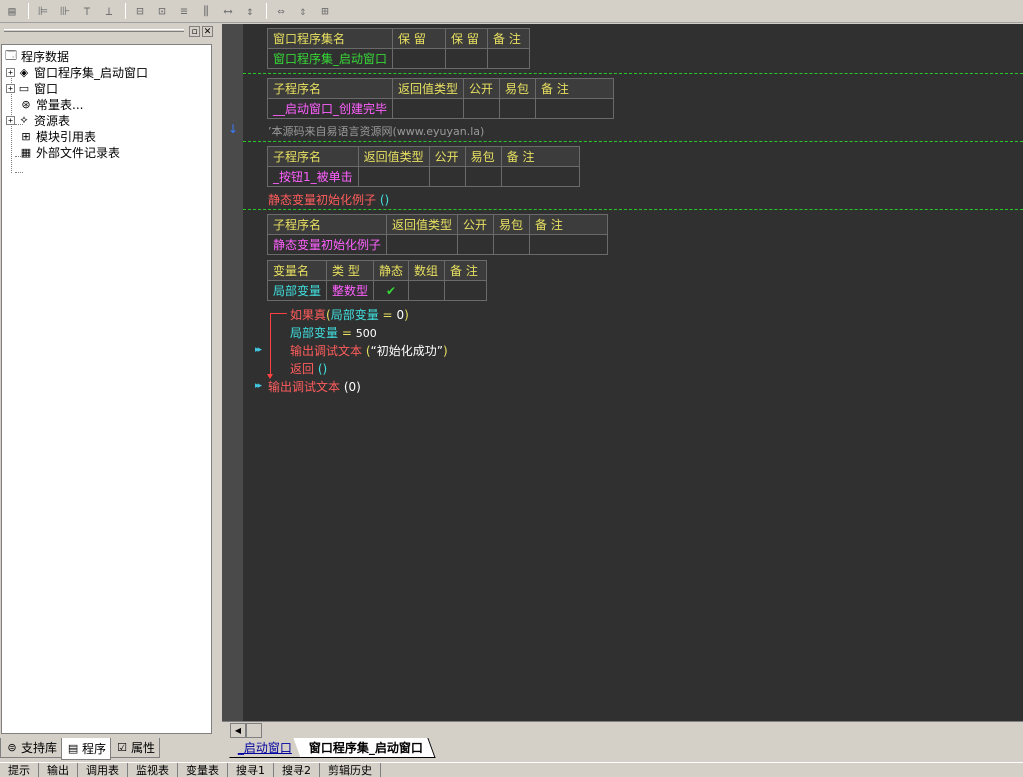 Image resolution: width=1023 pixels, height=777 pixels. What do you see at coordinates (57, 136) in the screenshot?
I see `tree-item-module-ref: ⊞ 模块引用表` at bounding box center [57, 136].